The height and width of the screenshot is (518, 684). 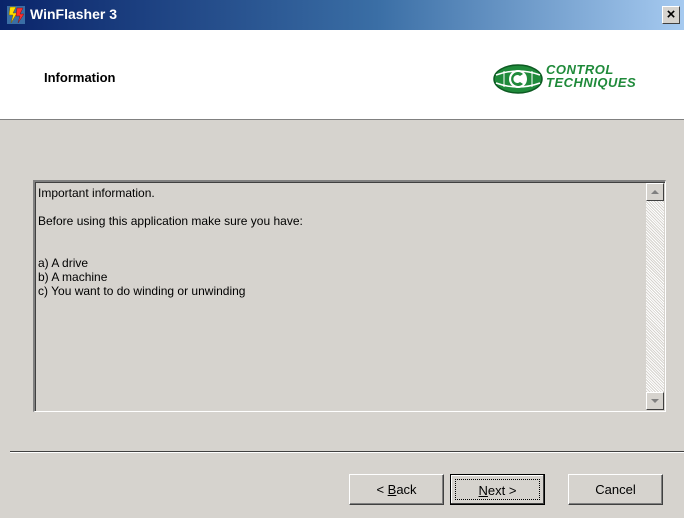 What do you see at coordinates (518, 79) in the screenshot?
I see `logo-globe-icon` at bounding box center [518, 79].